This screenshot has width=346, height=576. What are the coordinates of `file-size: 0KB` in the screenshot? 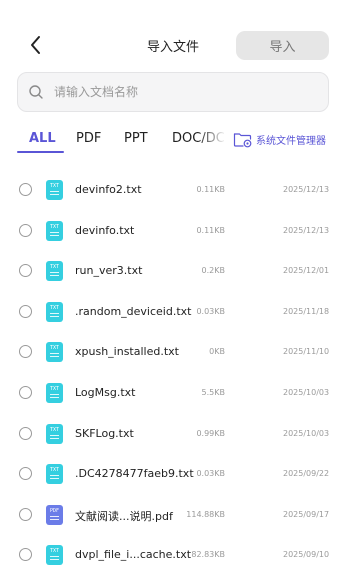 It's located at (217, 352).